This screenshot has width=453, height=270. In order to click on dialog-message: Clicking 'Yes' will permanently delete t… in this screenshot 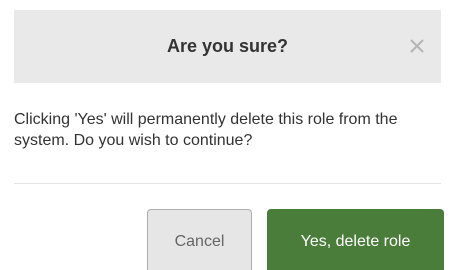, I will do `click(206, 130)`.